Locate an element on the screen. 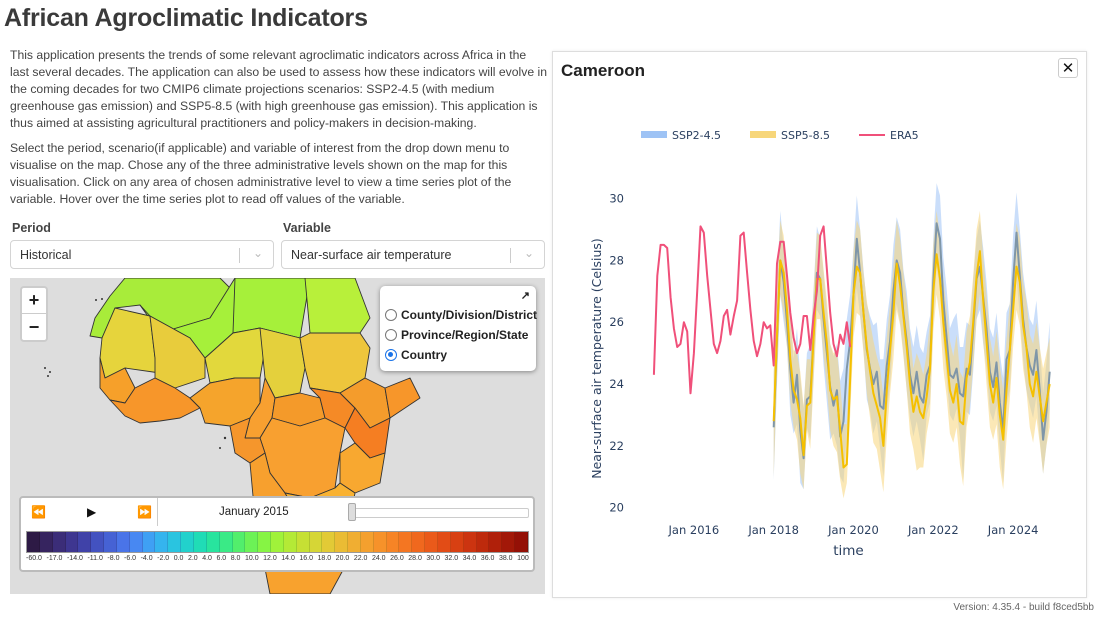  legend-label: SSP5-8.5 is located at coordinates (805, 135).